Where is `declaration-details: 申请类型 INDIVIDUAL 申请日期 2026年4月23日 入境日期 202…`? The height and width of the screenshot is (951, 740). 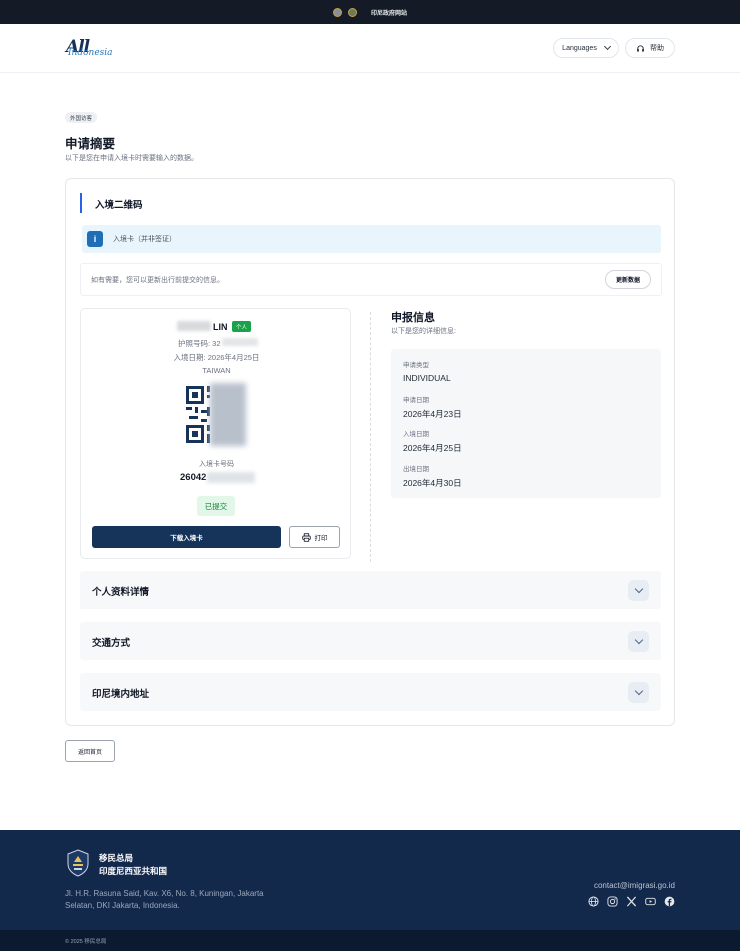 declaration-details: 申请类型 INDIVIDUAL 申请日期 2026年4月23日 入境日期 202… is located at coordinates (526, 423).